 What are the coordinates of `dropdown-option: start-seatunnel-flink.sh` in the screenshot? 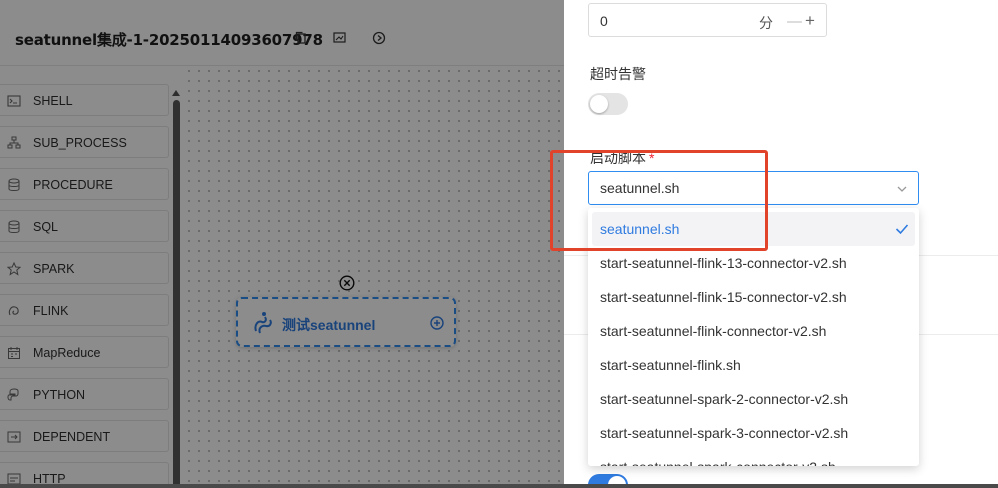 It's located at (753, 365).